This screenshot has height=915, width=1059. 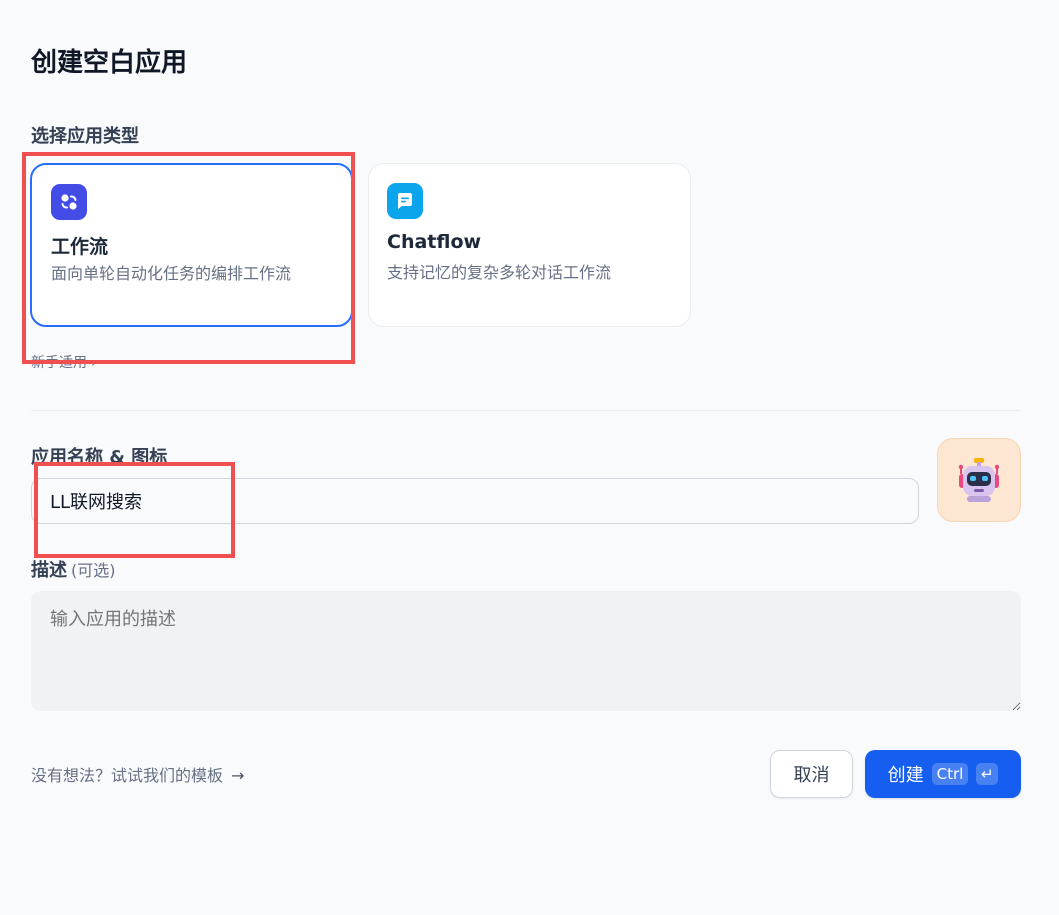 I want to click on app-type-card-workflow: 工作流 面向单轮自动化任务的编排工作流, so click(x=191, y=245).